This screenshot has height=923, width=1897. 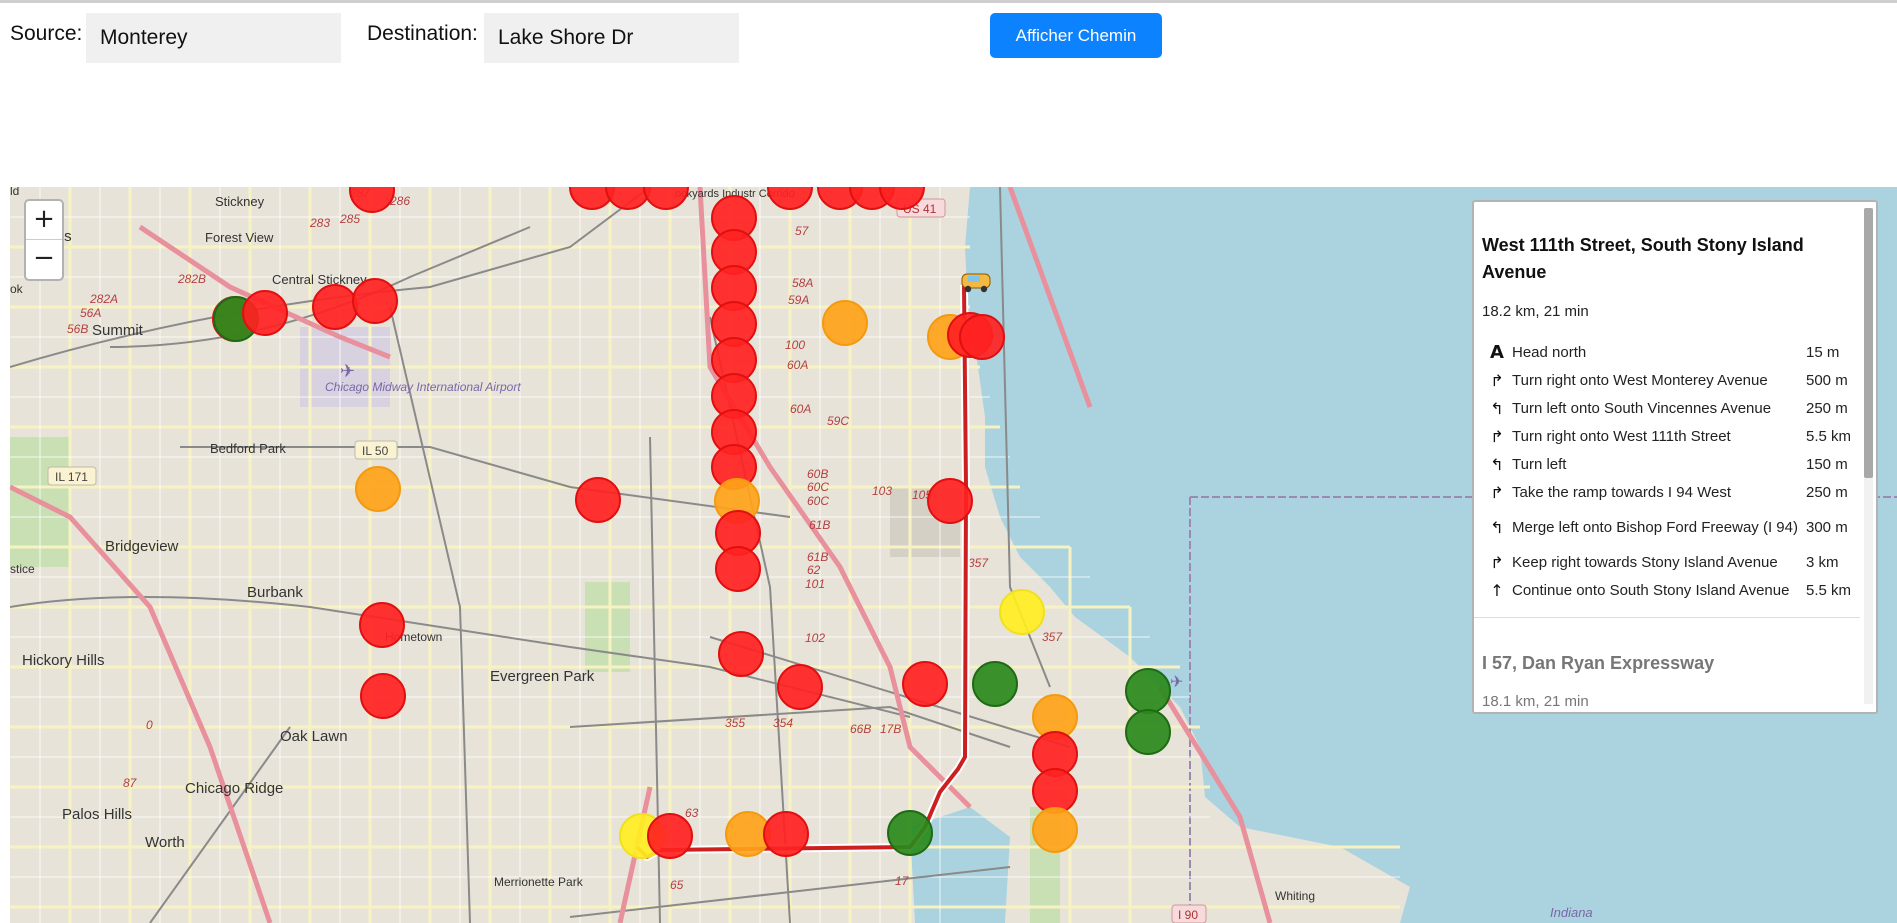 I want to click on destination-input, so click(x=611, y=38).